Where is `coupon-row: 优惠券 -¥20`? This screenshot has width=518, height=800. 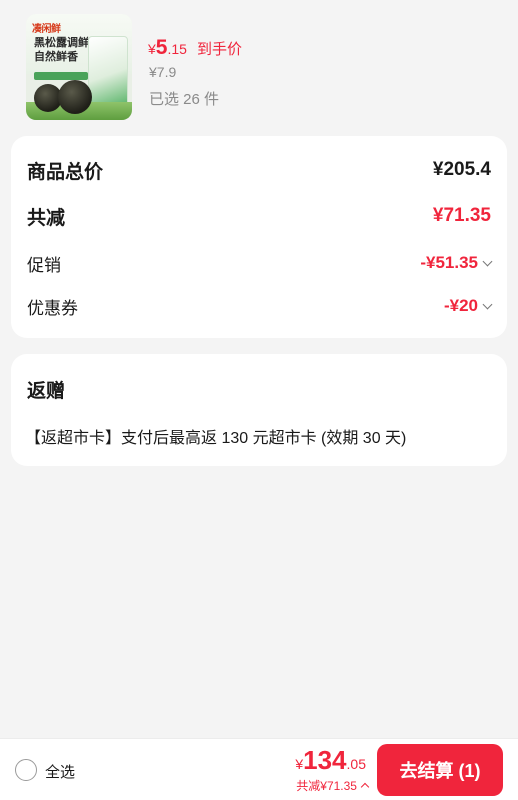
coupon-row: 优惠券 -¥20 is located at coordinates (260, 306).